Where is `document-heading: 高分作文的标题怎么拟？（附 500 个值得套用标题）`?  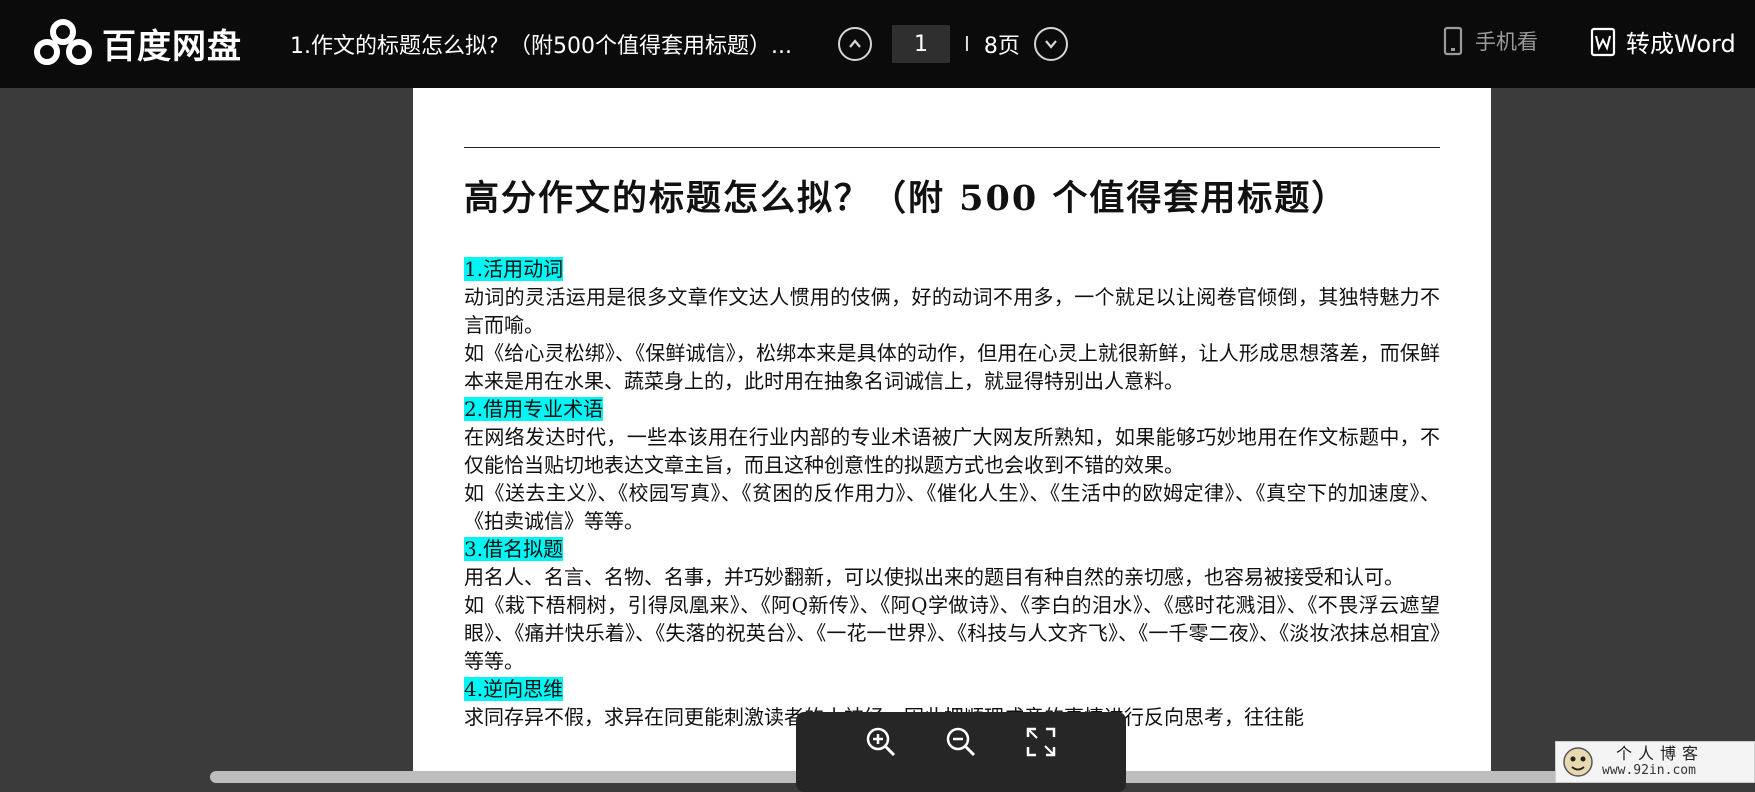
document-heading: 高分作文的标题怎么拟？（附 500 个值得套用标题） is located at coordinates (906, 198).